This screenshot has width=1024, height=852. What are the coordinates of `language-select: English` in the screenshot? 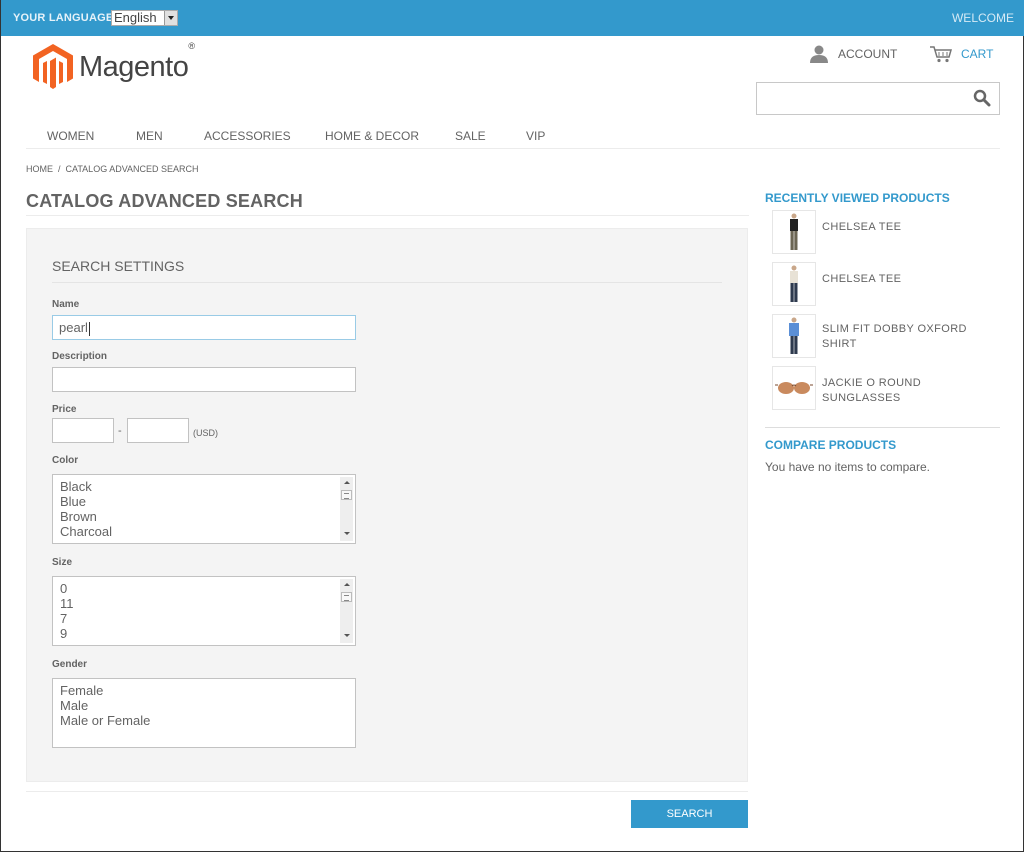 It's located at (144, 18).